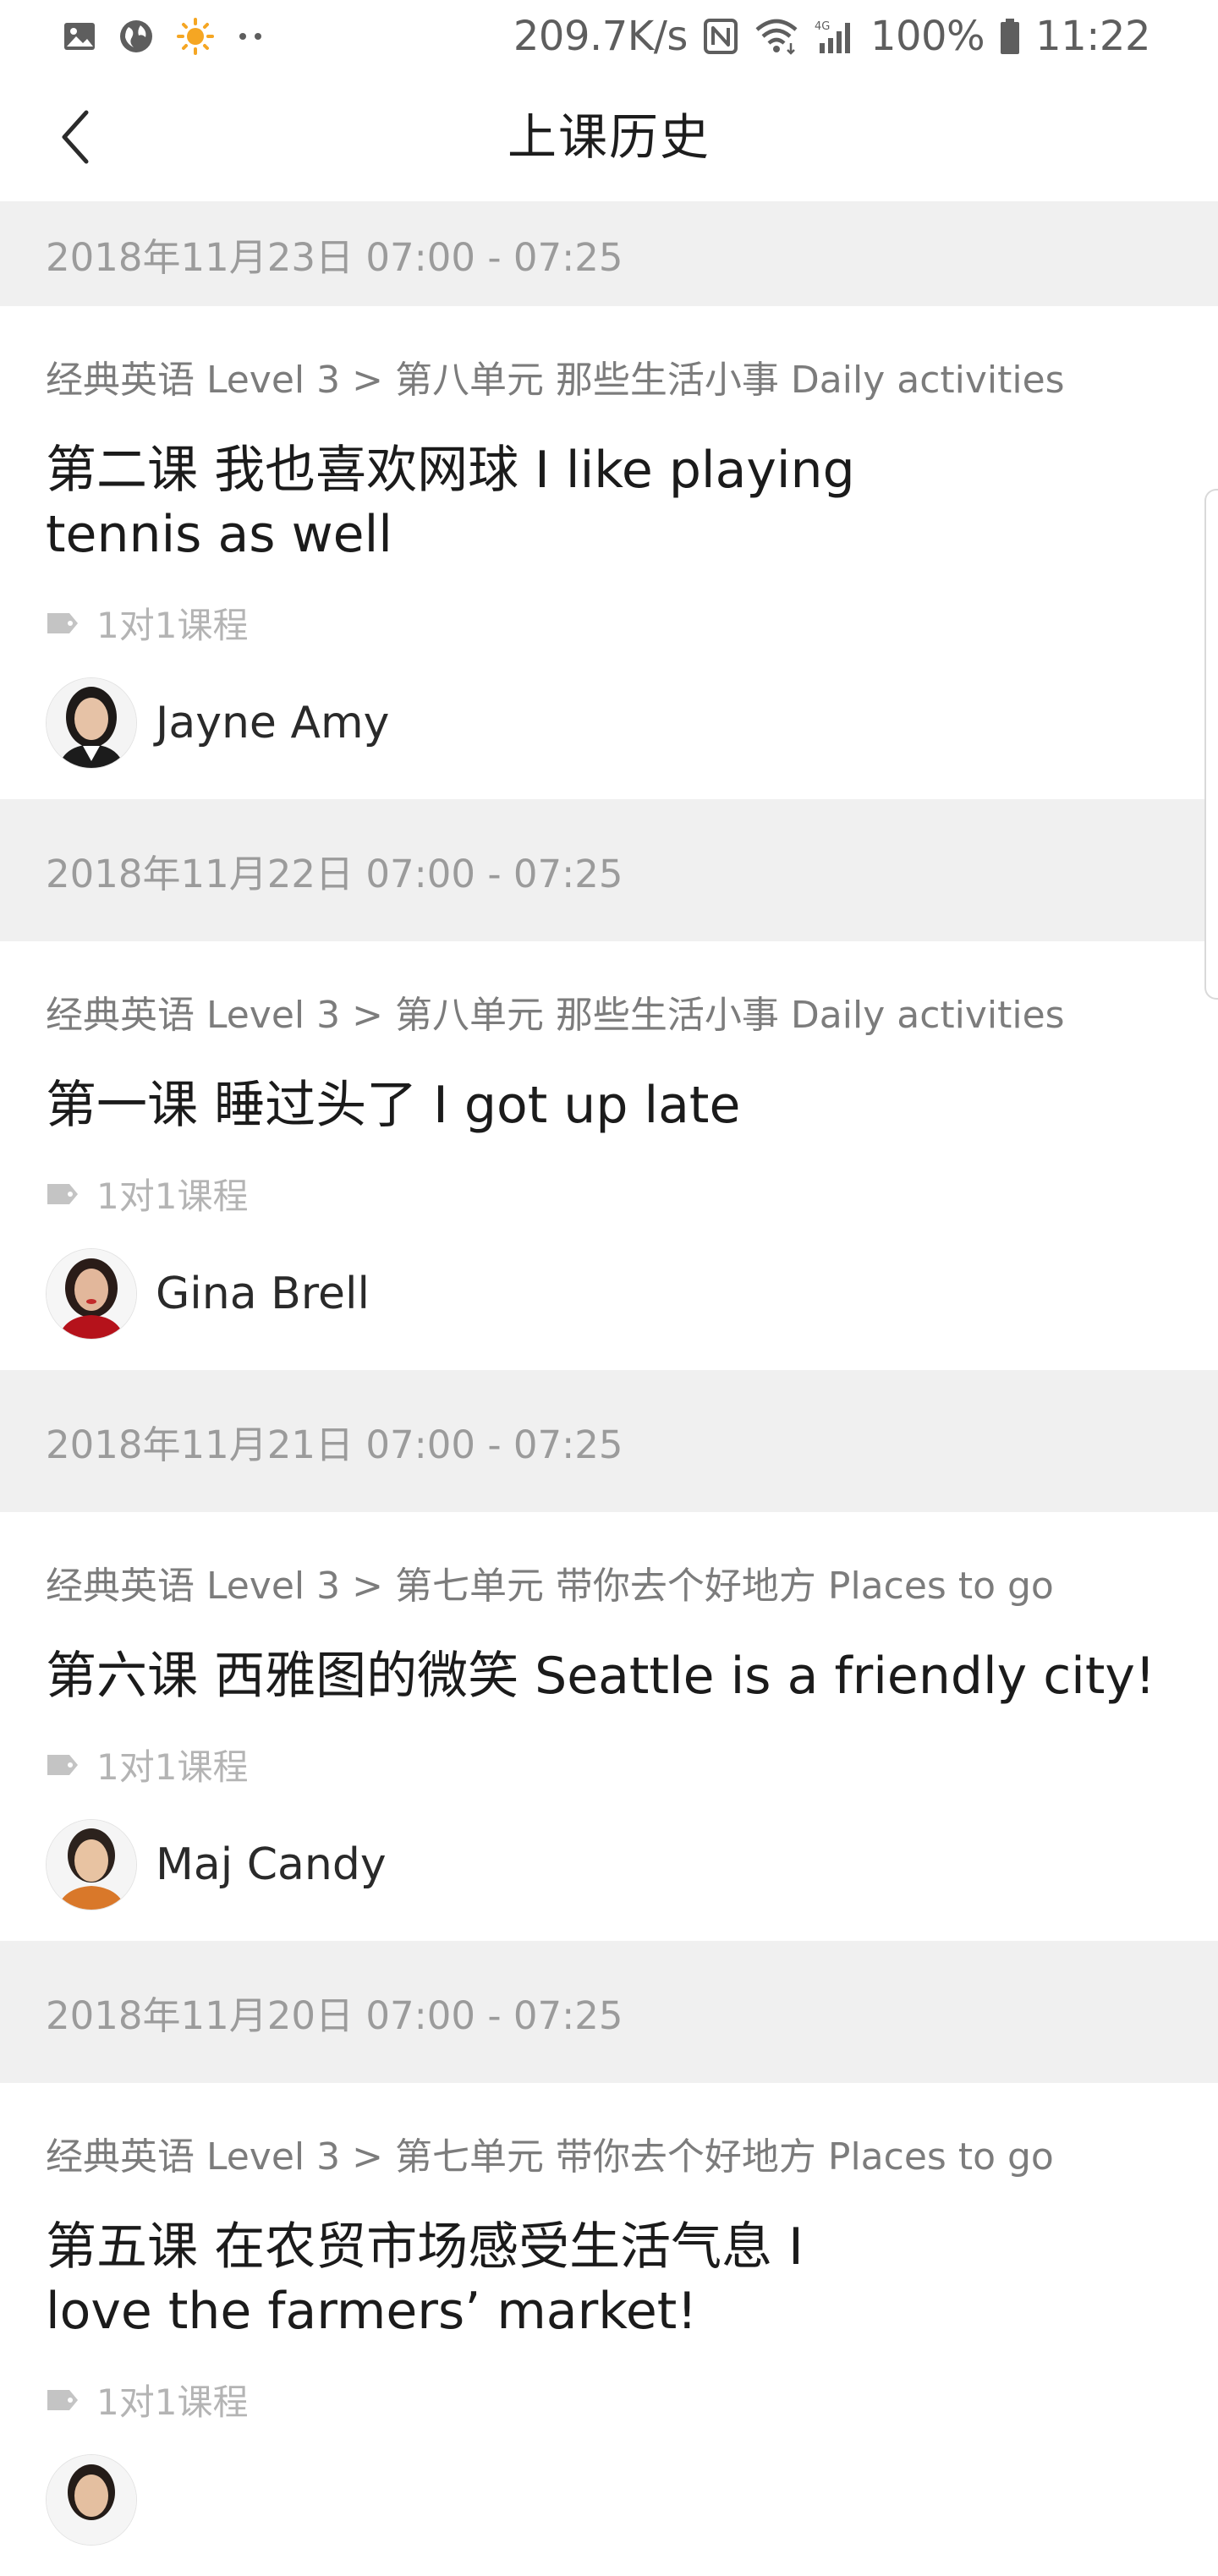 Image resolution: width=1218 pixels, height=2576 pixels. I want to click on more-dots-icon, so click(252, 36).